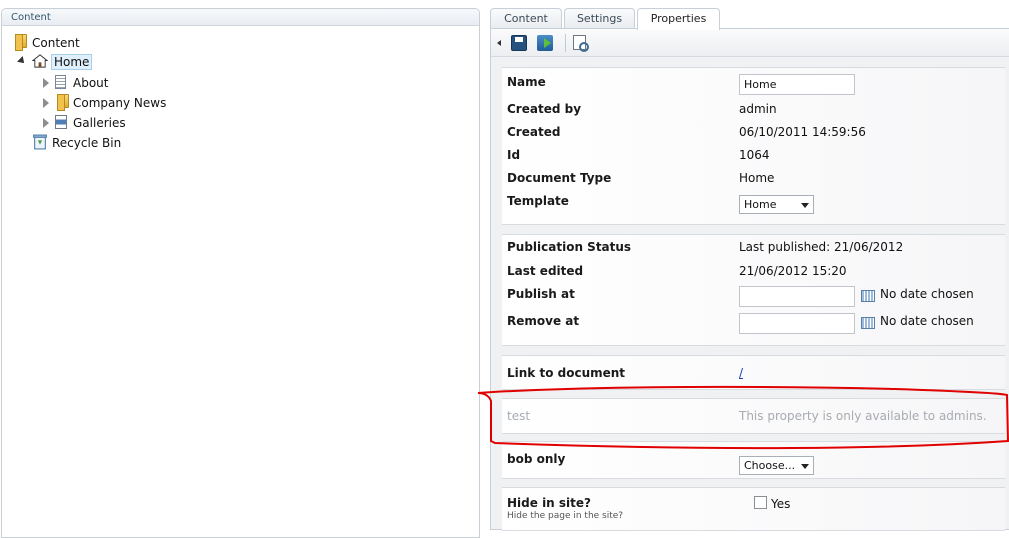 The image size is (1009, 538). What do you see at coordinates (31, 17) in the screenshot?
I see `tree-header-title: Content` at bounding box center [31, 17].